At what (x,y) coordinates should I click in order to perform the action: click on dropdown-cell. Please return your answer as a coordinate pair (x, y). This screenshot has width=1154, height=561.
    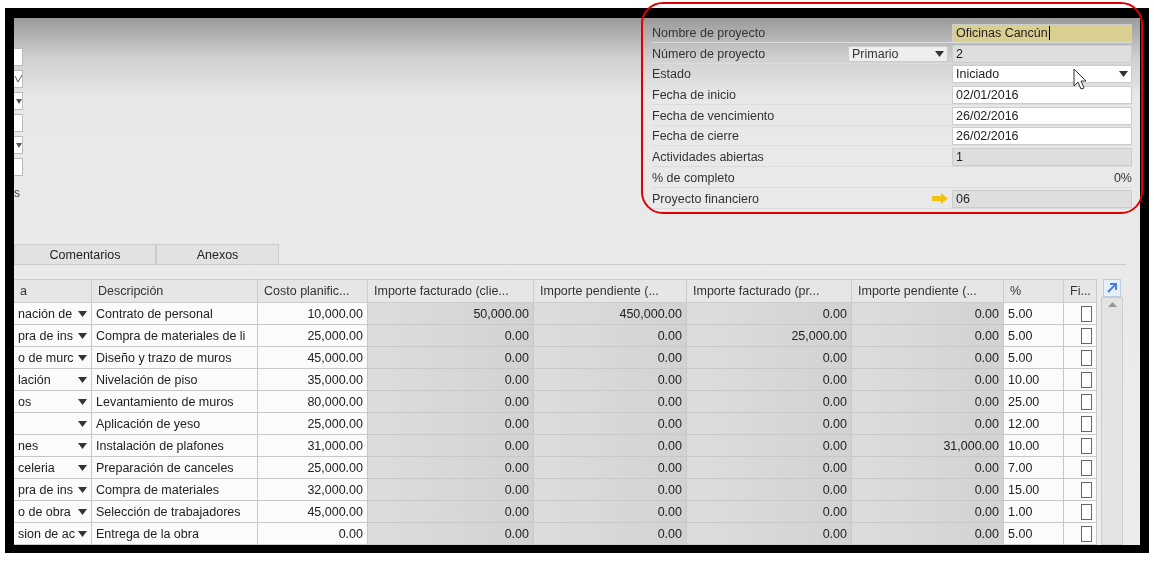
    Looking at the image, I should click on (53, 424).